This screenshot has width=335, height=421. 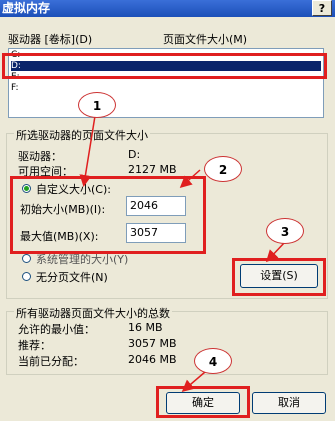 I want to click on callout-4: 4, so click(x=213, y=361).